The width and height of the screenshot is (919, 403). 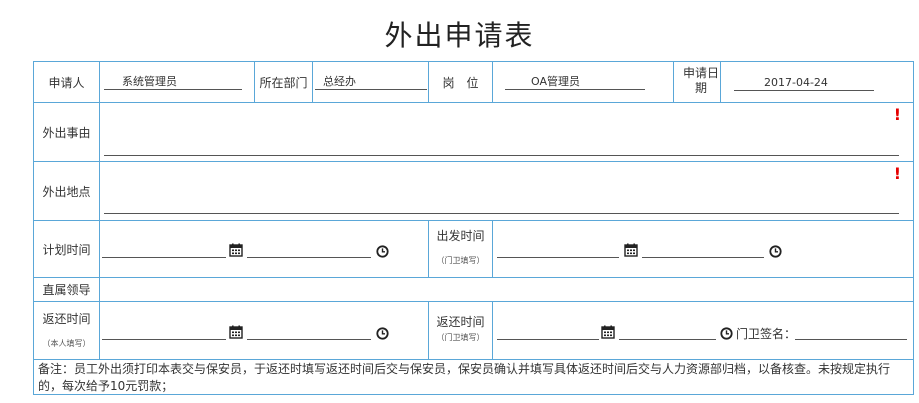 I want to click on guard-sign-label: 门卫签名：, so click(x=766, y=334).